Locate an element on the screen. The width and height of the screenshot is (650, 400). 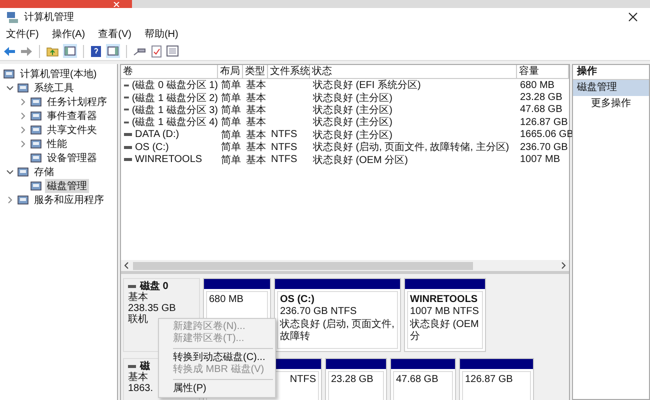
table-cell: 126.87 GB is located at coordinates (544, 122).